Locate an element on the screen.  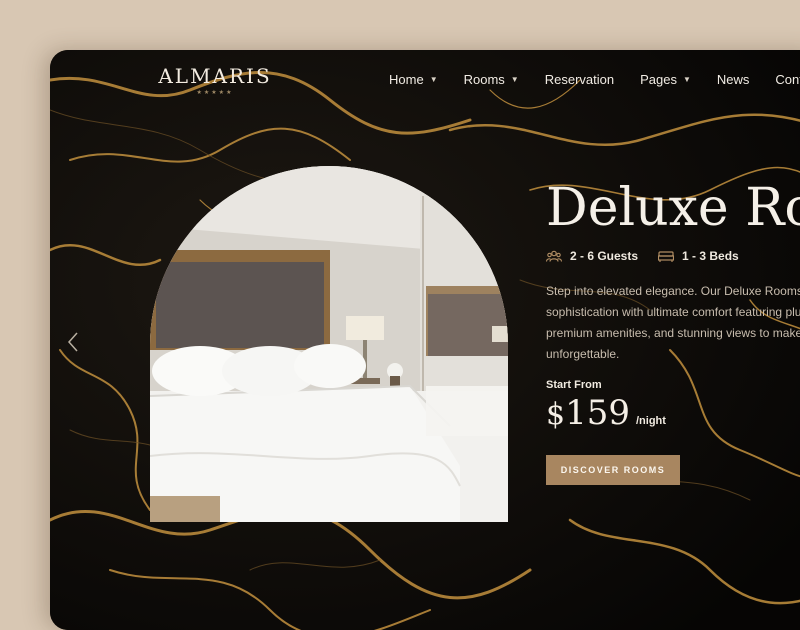
users-icon is located at coordinates (554, 256).